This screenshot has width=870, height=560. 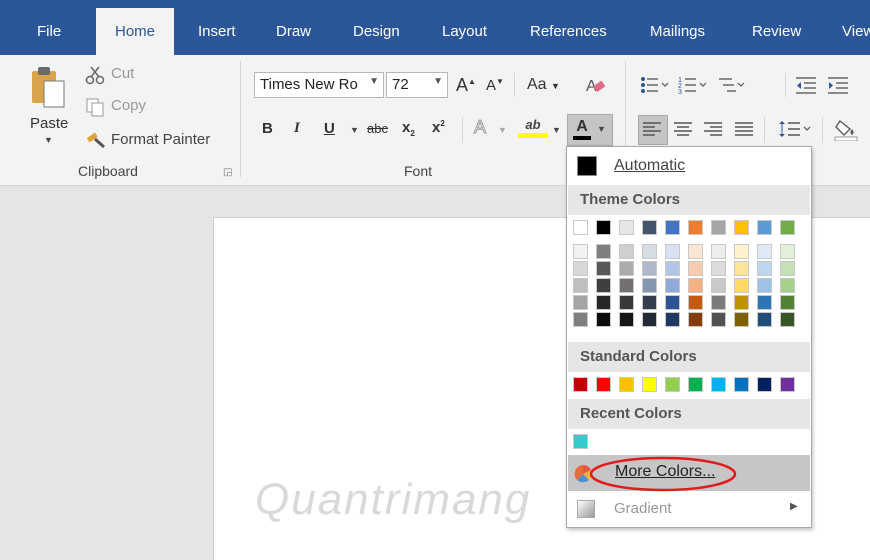 I want to click on font-name-combo: Times New Ro ▼, so click(x=319, y=85).